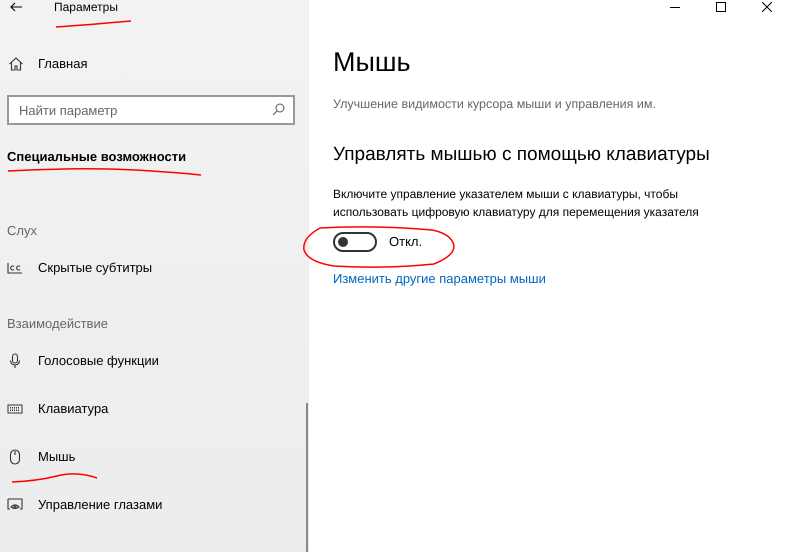 Image resolution: width=790 pixels, height=552 pixels. I want to click on section-title: Управлять мышью с помощью клавиатуры, so click(521, 154).